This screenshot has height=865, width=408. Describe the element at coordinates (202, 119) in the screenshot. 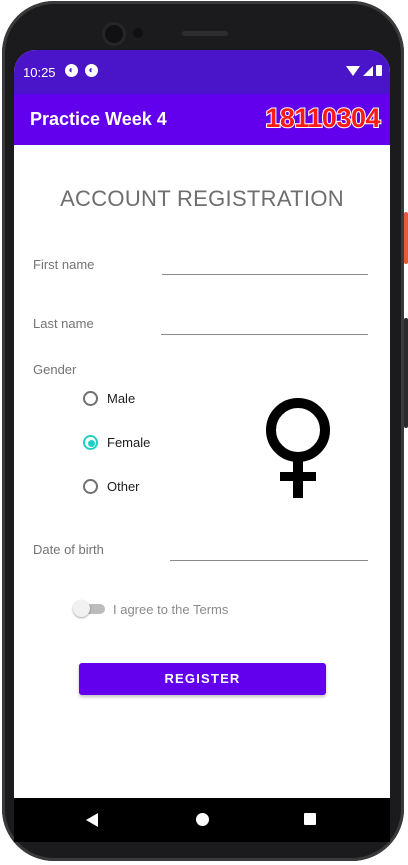

I see `app-bar: Practice Week 4 18110304` at that location.